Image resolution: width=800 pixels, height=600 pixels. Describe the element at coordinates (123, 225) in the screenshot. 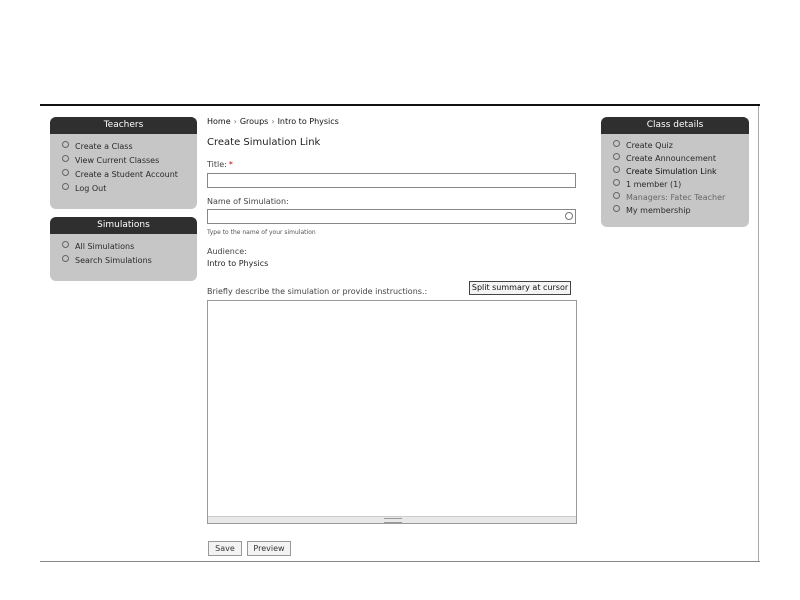

I see `simulations-block-title: Simulations` at that location.